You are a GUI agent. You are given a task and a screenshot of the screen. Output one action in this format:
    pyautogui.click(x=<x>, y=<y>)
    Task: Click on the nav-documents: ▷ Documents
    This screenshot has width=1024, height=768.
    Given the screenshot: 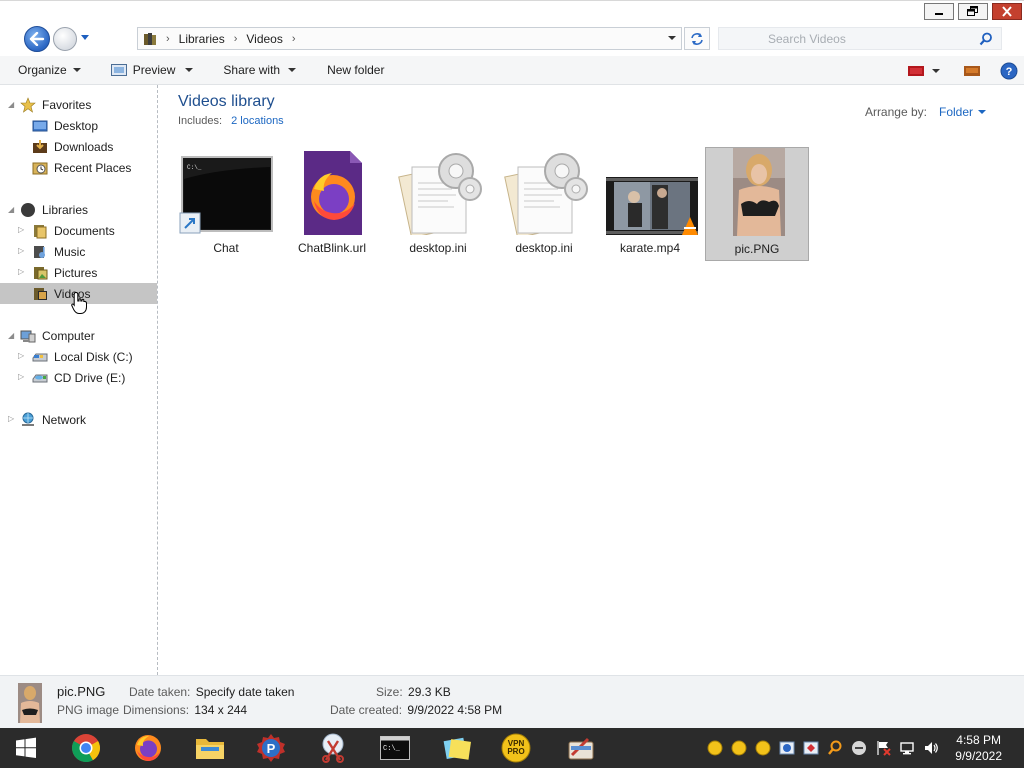 What is the action you would take?
    pyautogui.click(x=66, y=230)
    